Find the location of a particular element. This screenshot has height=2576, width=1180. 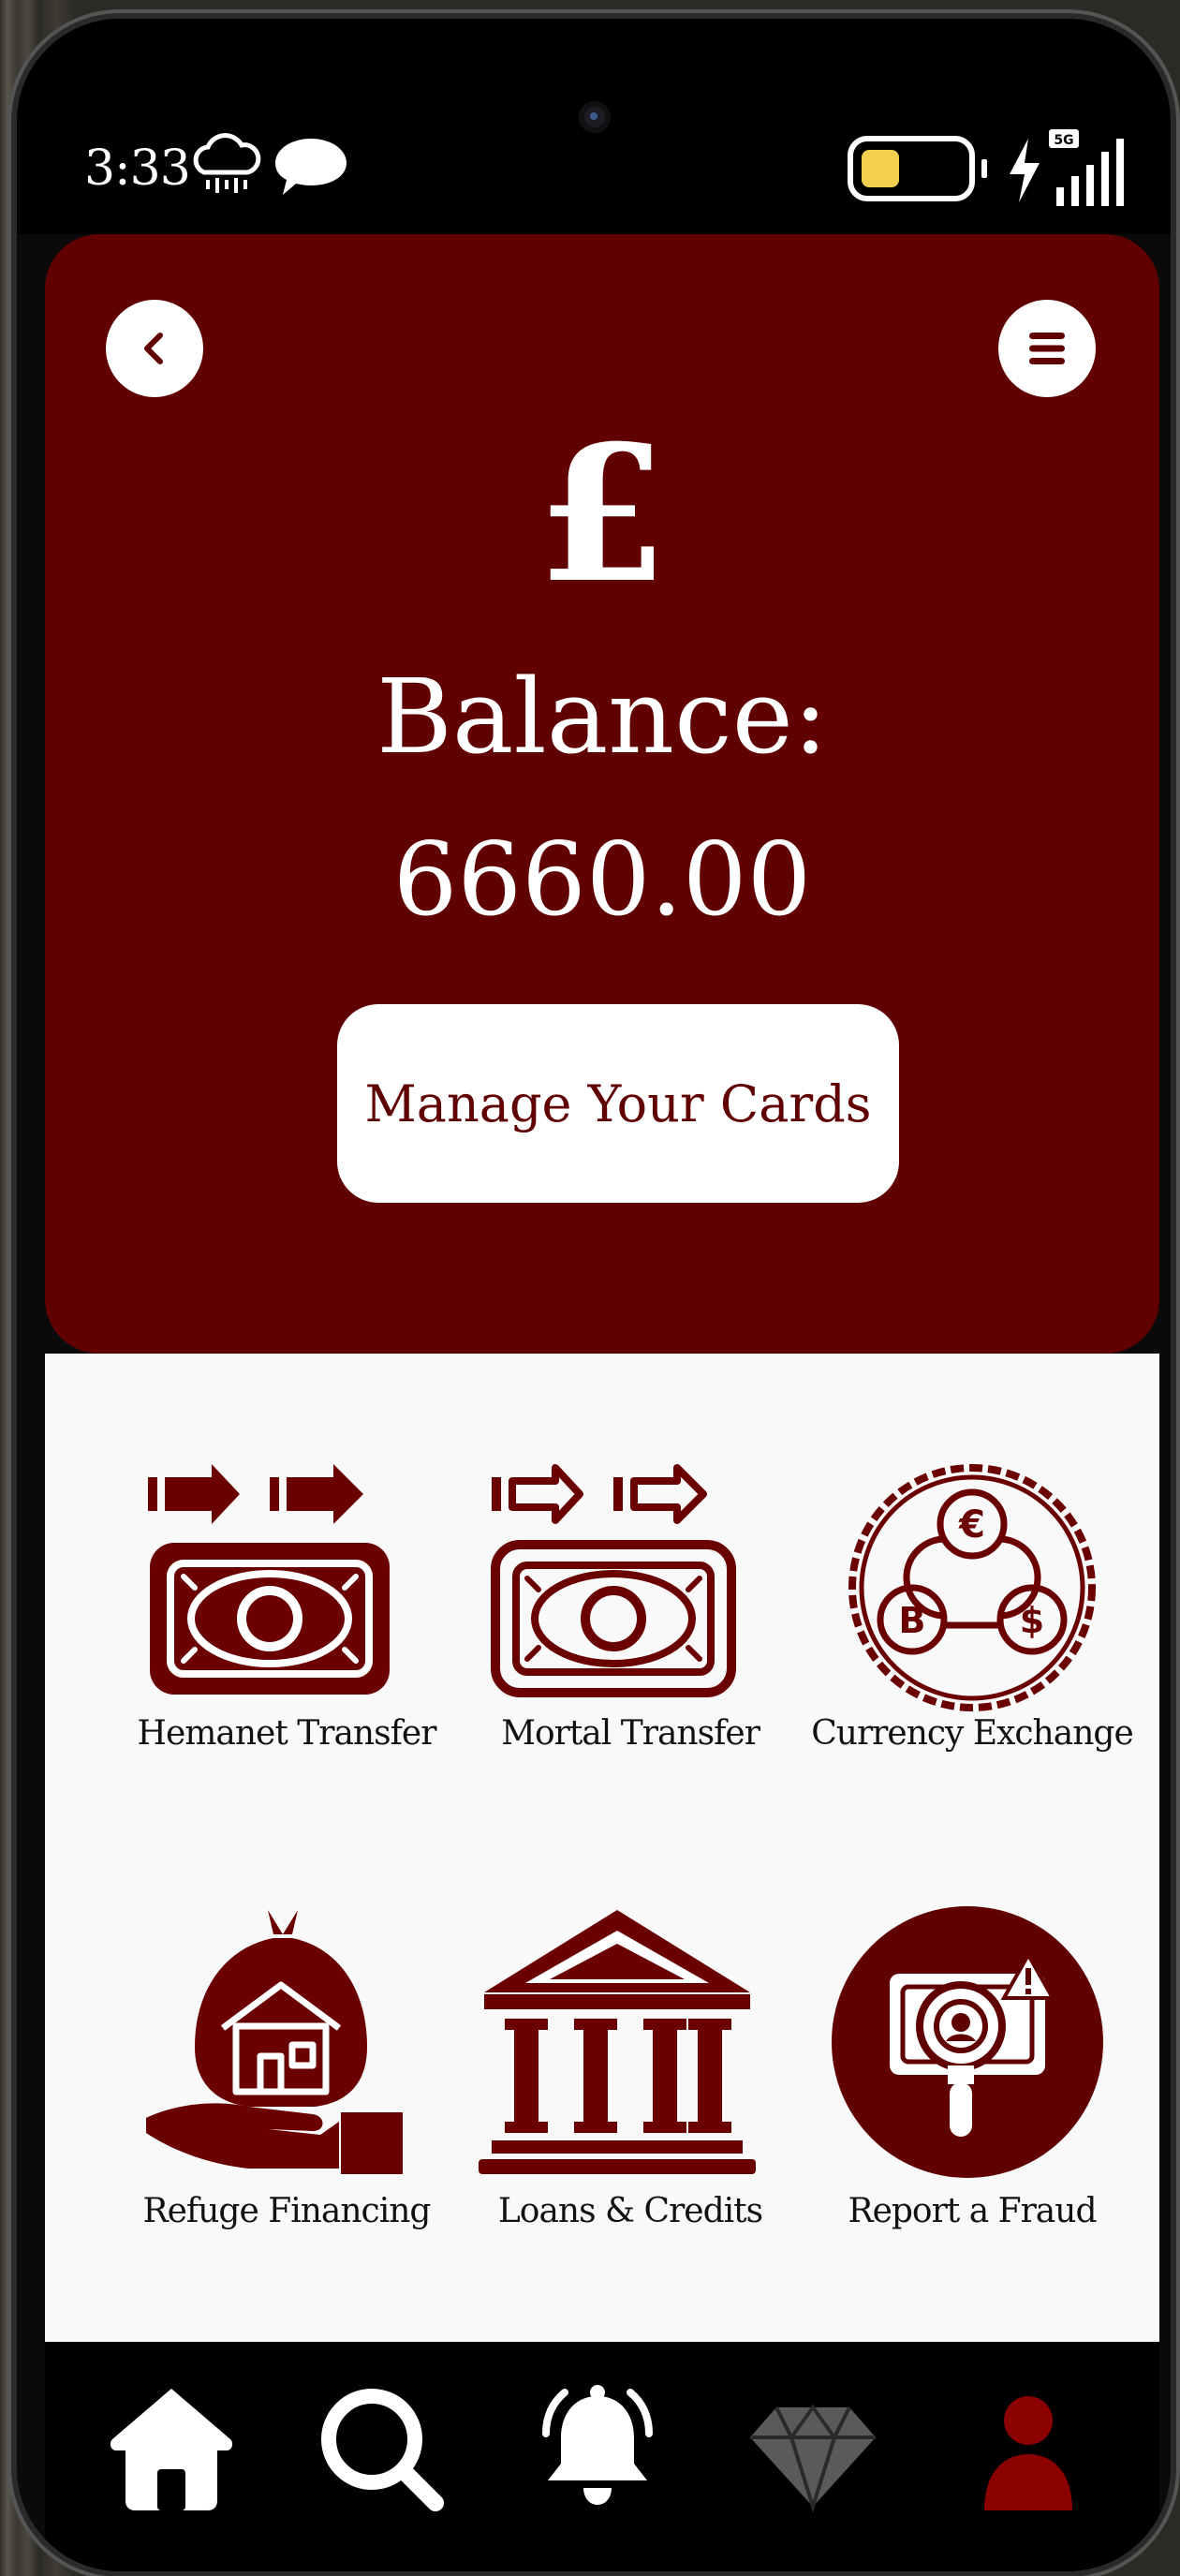

svg-text: B is located at coordinates (912, 1620).